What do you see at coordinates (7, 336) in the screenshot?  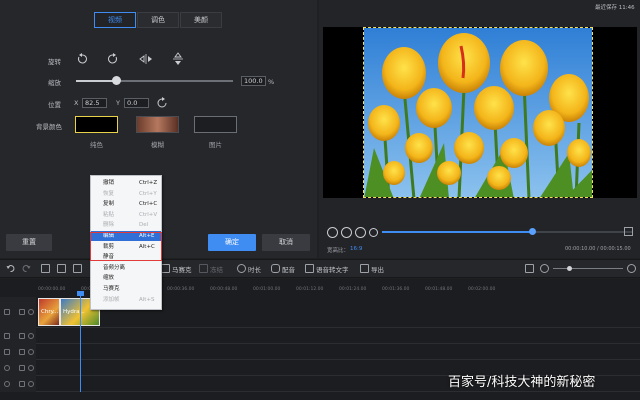 I see `text-track-icon` at bounding box center [7, 336].